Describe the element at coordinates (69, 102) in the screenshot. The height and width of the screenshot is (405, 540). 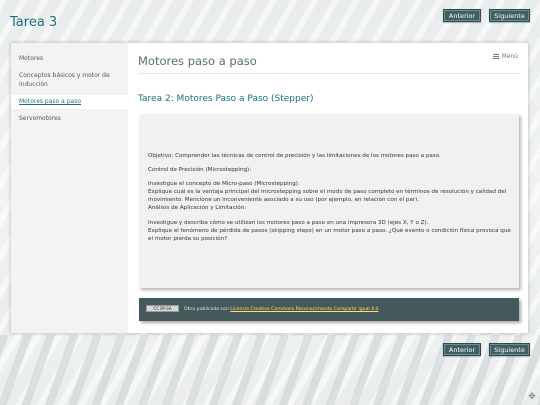
I see `sidebar-item-paso-a-paso: Motores paso a paso` at that location.